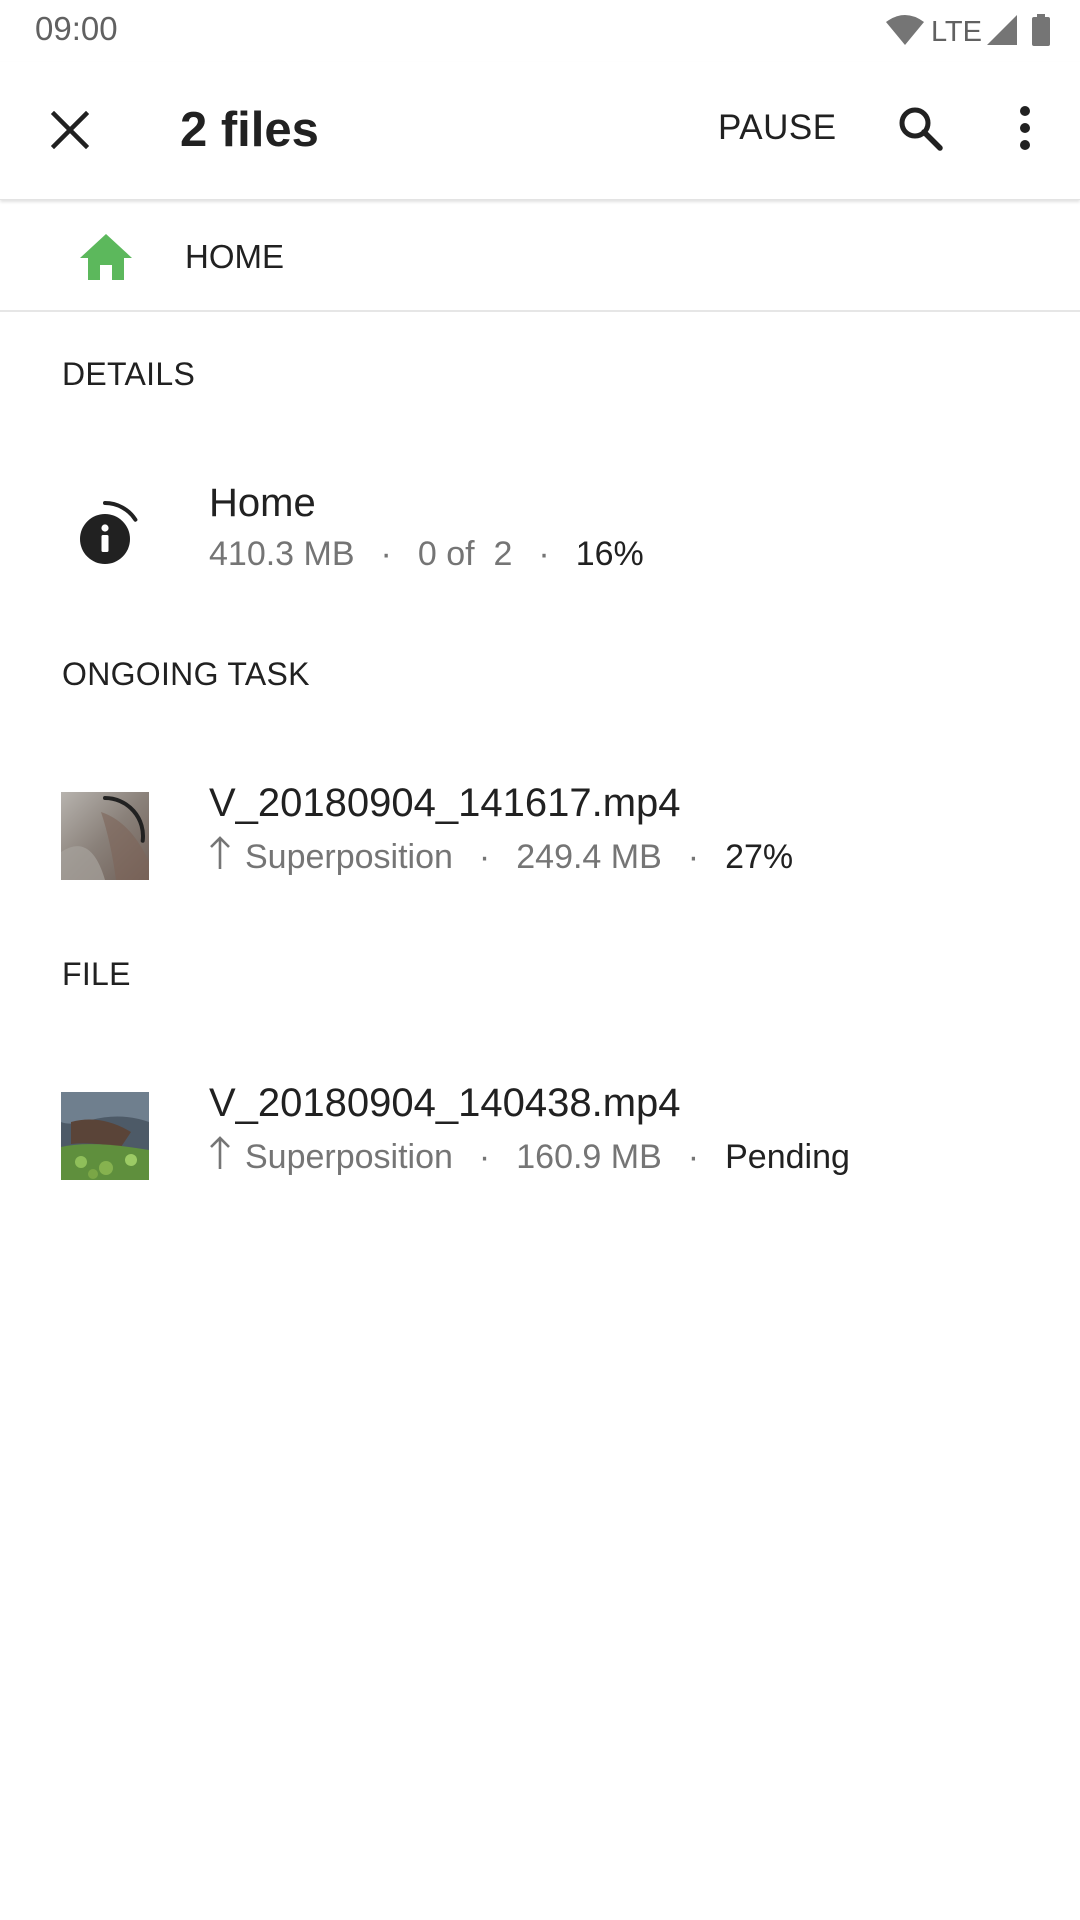  I want to click on file-size: 160.9 MB, so click(589, 1157).